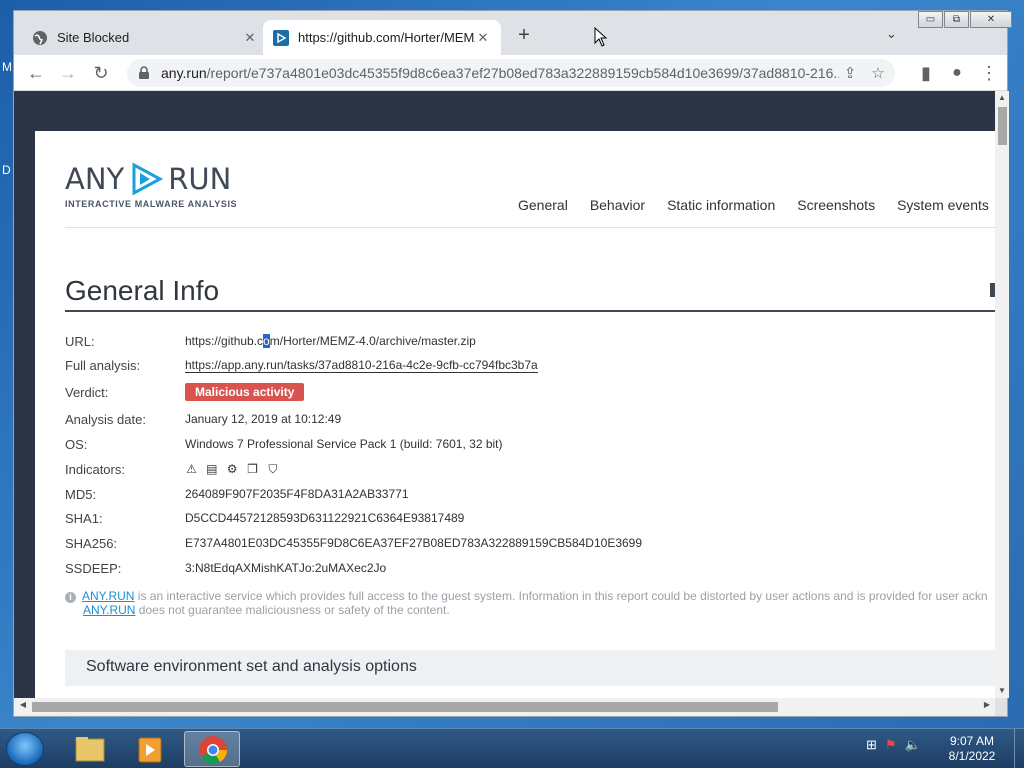 The width and height of the screenshot is (1024, 768). I want to click on show-desktop-button, so click(1019, 748).